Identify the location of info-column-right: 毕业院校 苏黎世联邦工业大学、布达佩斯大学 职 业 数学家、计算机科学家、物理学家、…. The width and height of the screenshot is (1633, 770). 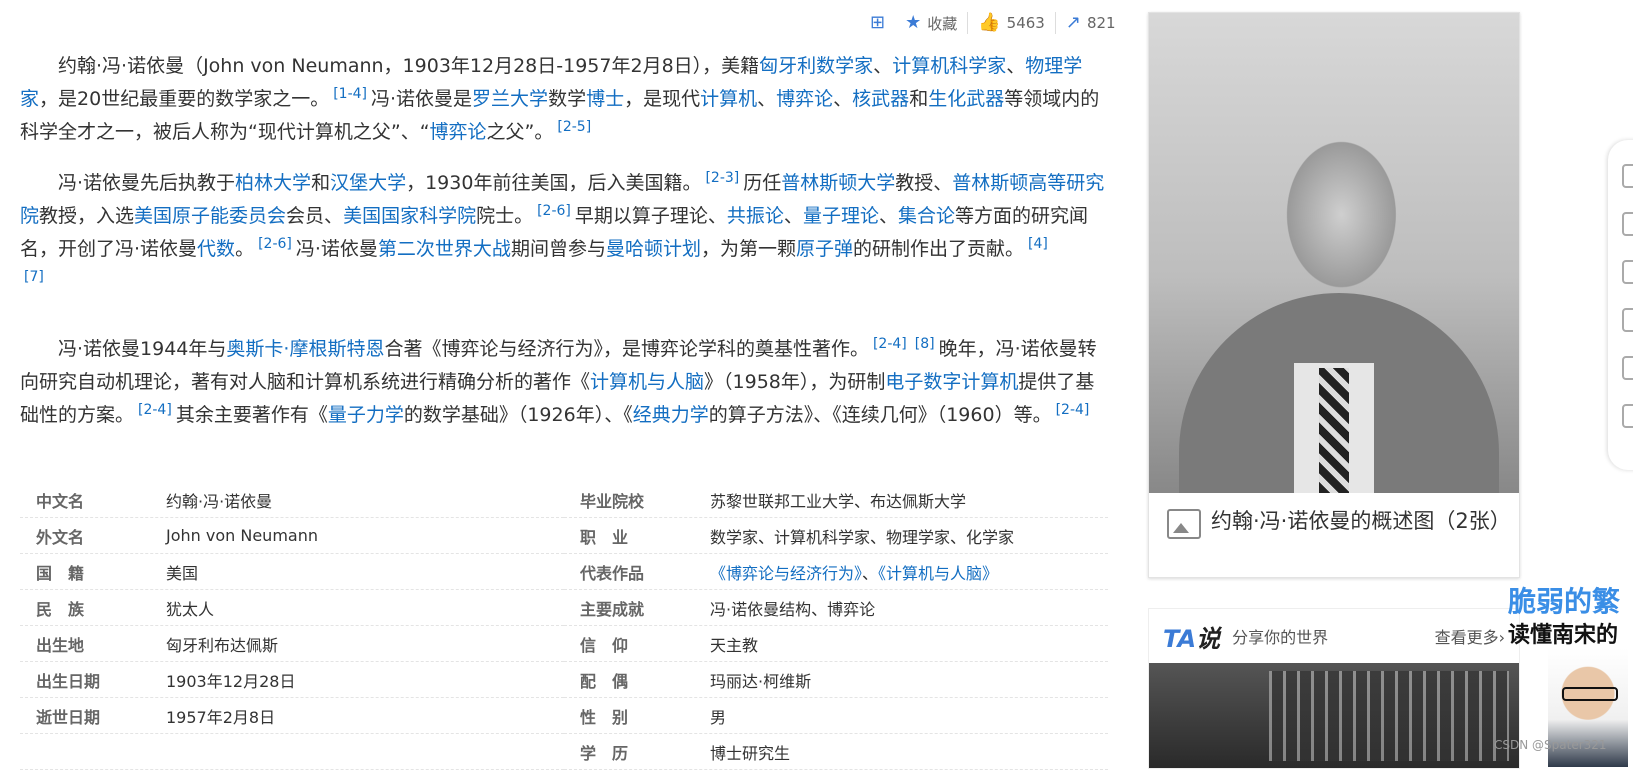
(836, 626).